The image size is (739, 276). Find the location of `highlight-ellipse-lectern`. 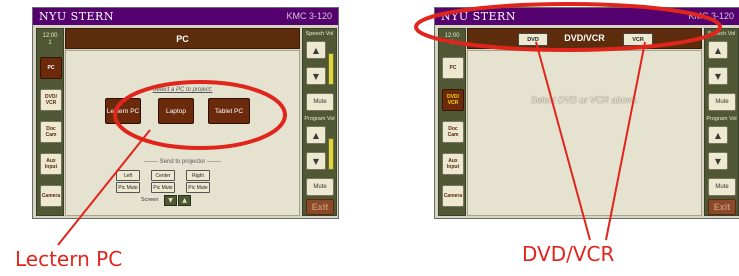

highlight-ellipse-lectern is located at coordinates (200, 115).